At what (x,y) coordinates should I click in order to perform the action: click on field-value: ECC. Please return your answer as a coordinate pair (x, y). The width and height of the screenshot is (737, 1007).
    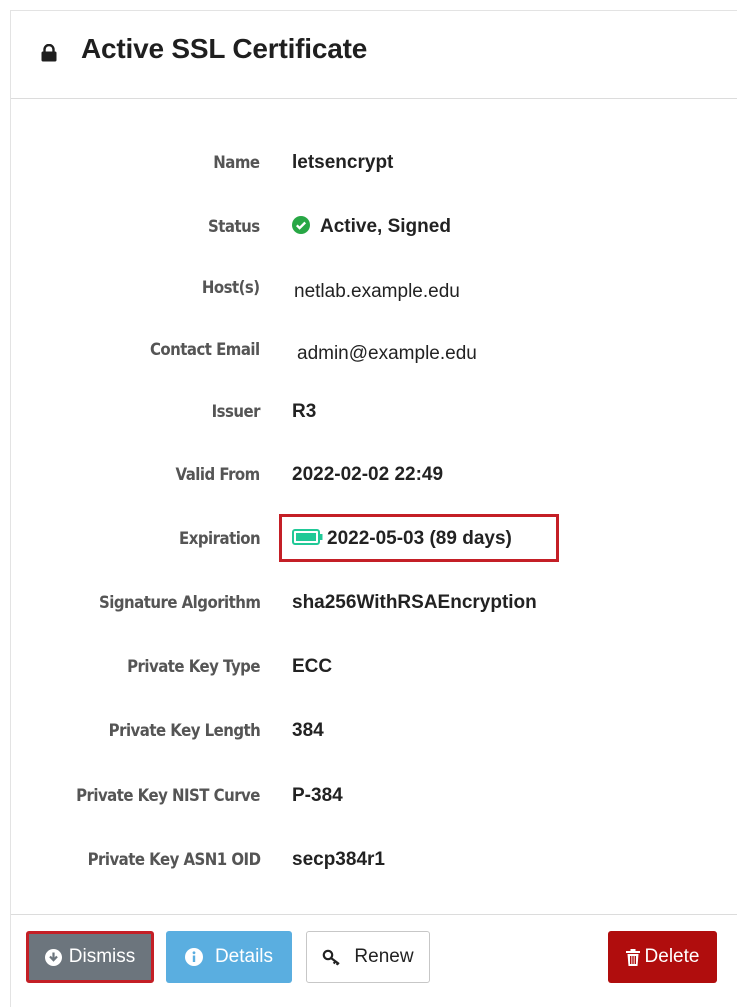
    Looking at the image, I should click on (312, 666).